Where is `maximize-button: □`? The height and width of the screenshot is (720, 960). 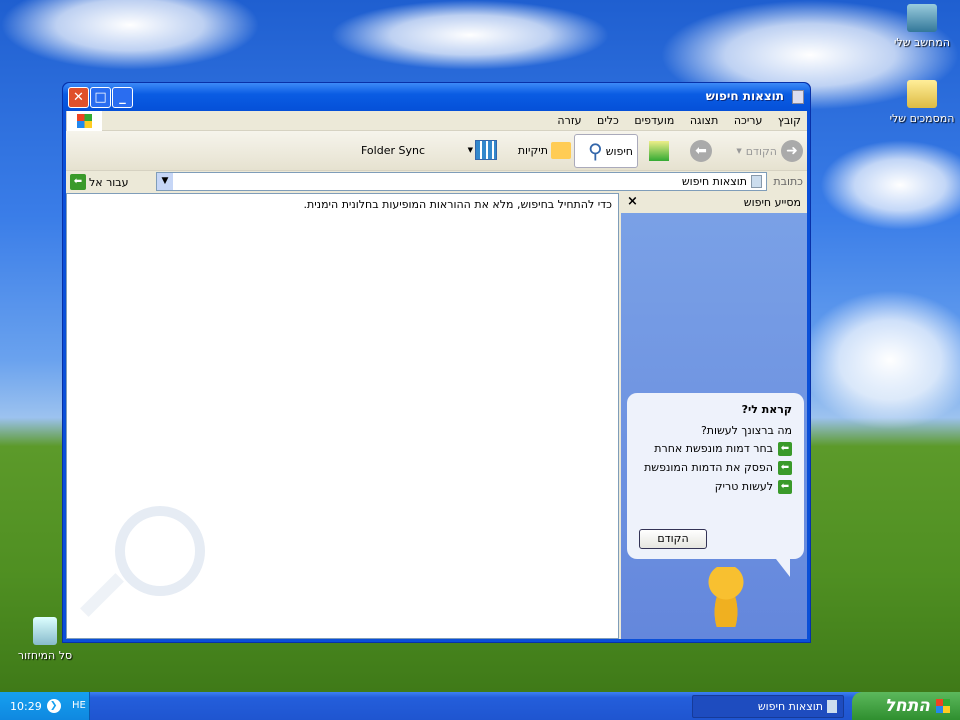 maximize-button: □ is located at coordinates (100, 97).